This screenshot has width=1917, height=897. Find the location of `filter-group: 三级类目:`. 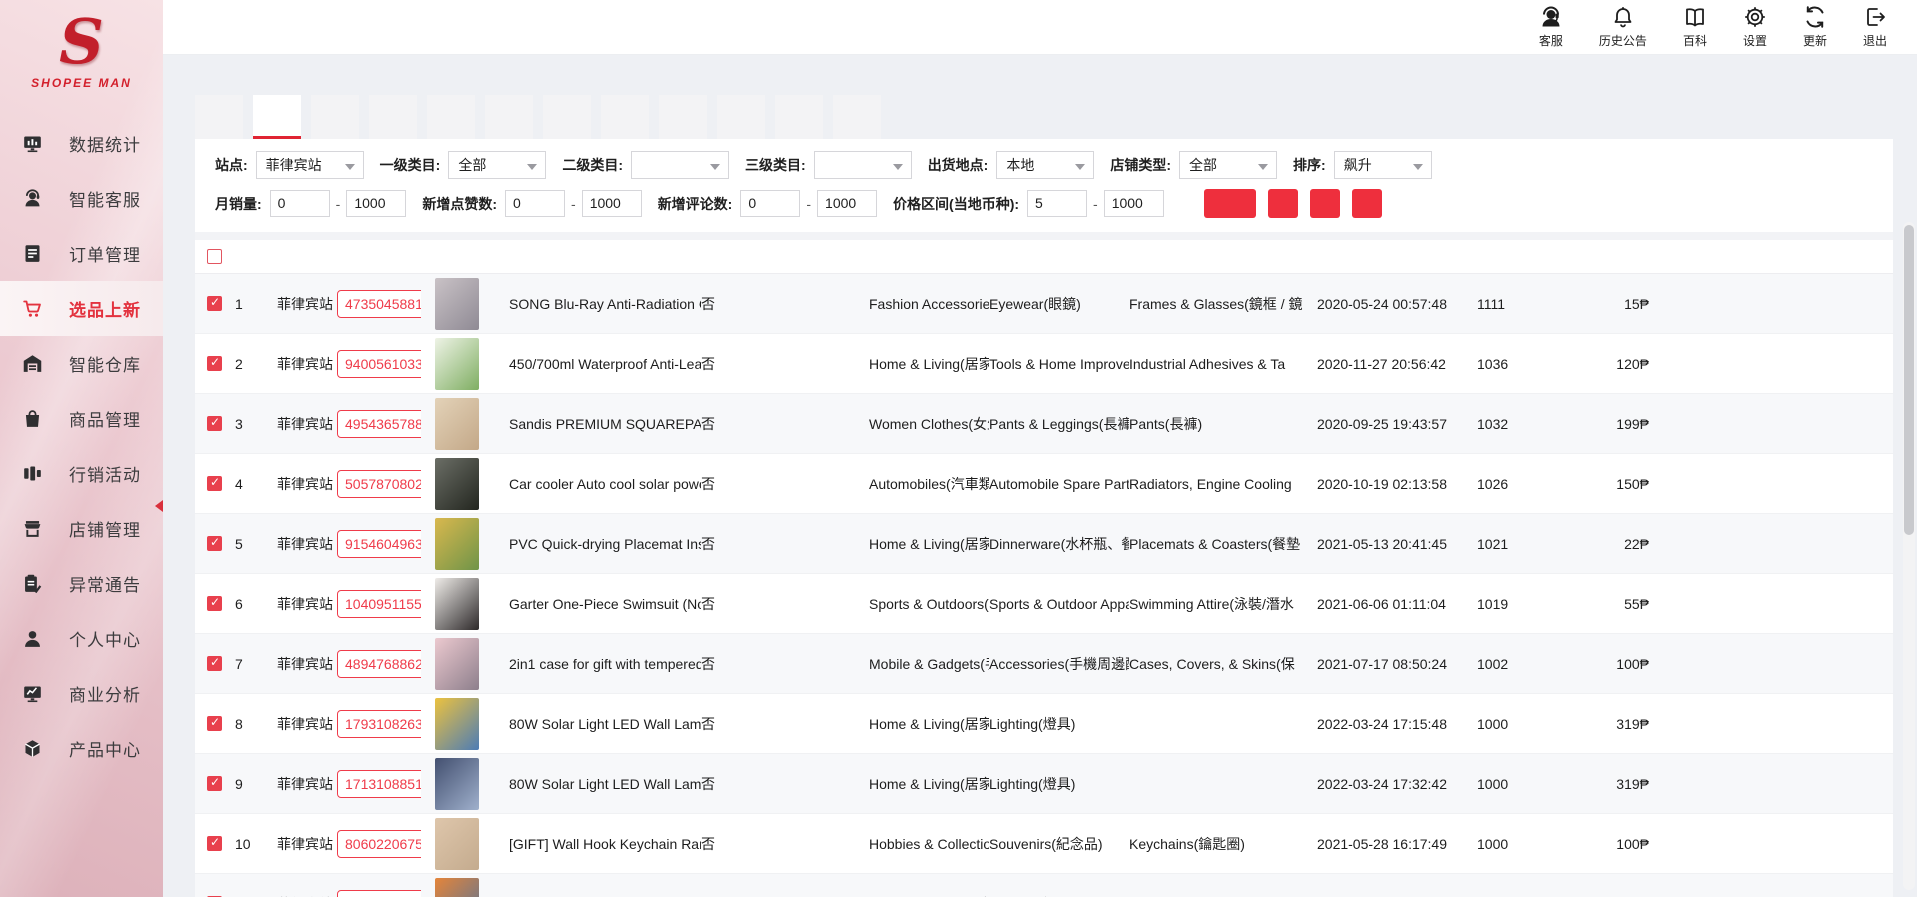

filter-group: 三级类目: is located at coordinates (828, 165).